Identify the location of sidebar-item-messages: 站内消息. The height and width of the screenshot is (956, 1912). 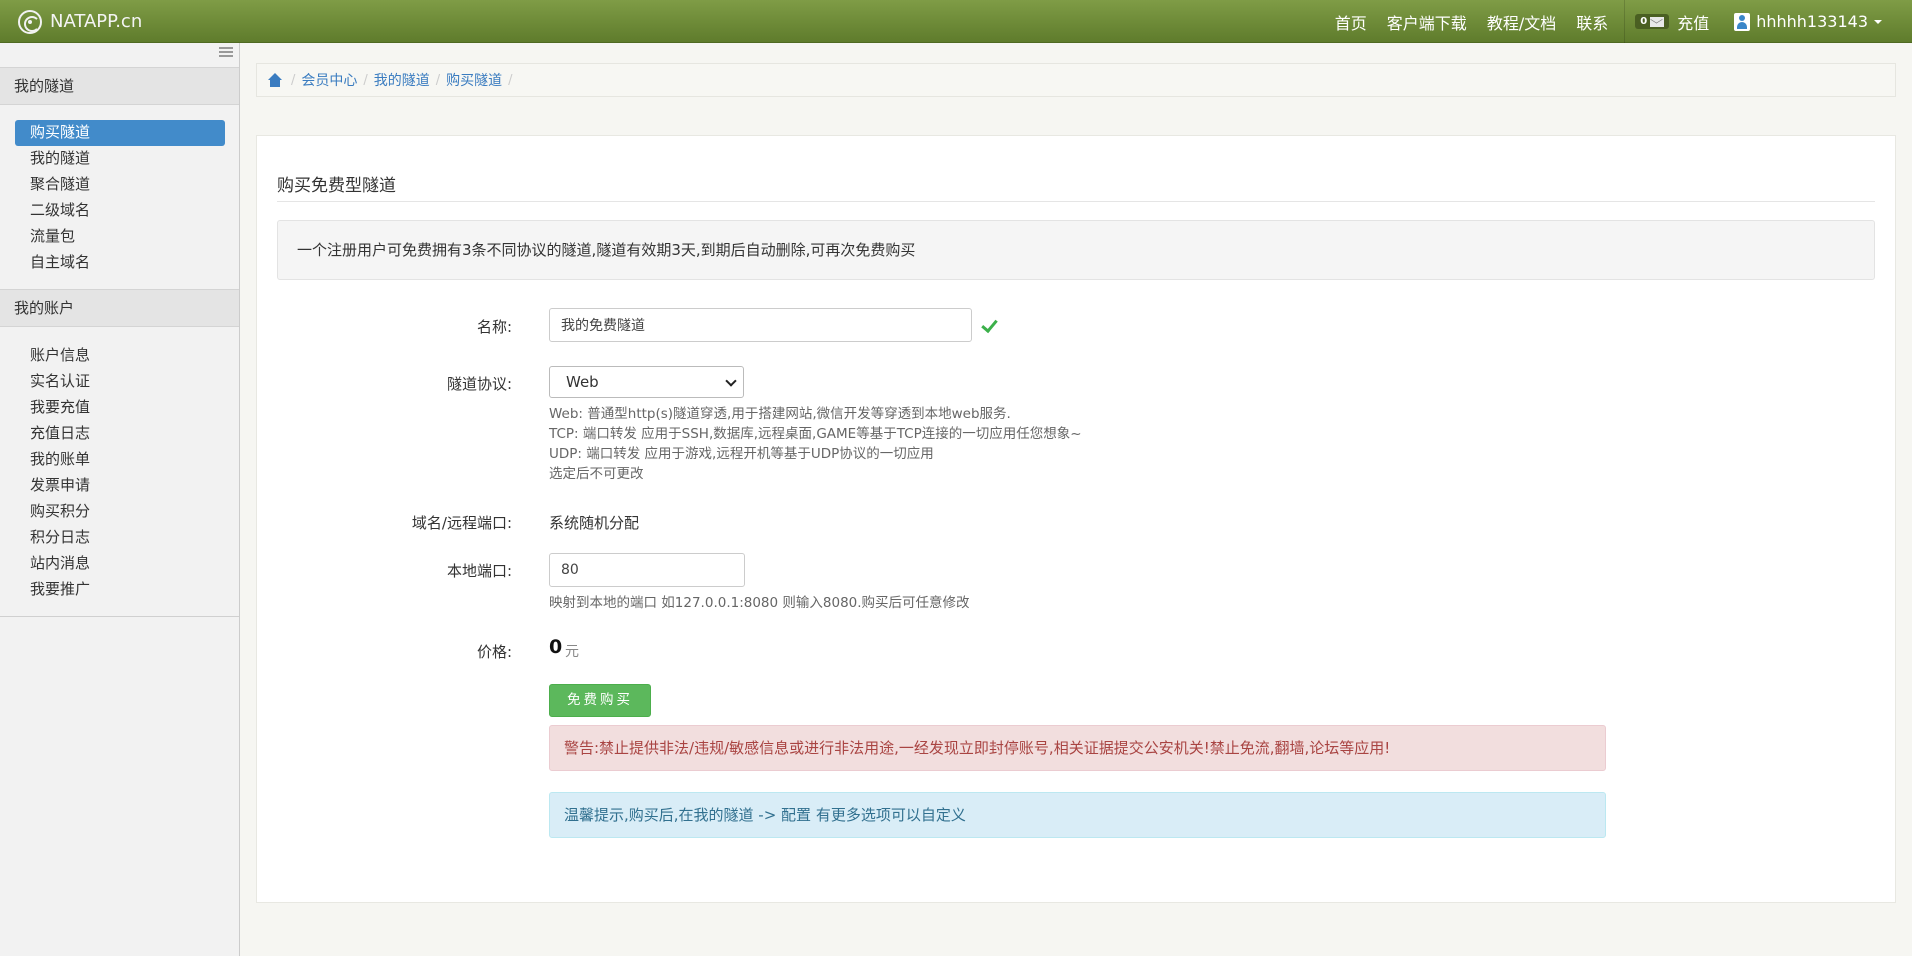
(120, 564).